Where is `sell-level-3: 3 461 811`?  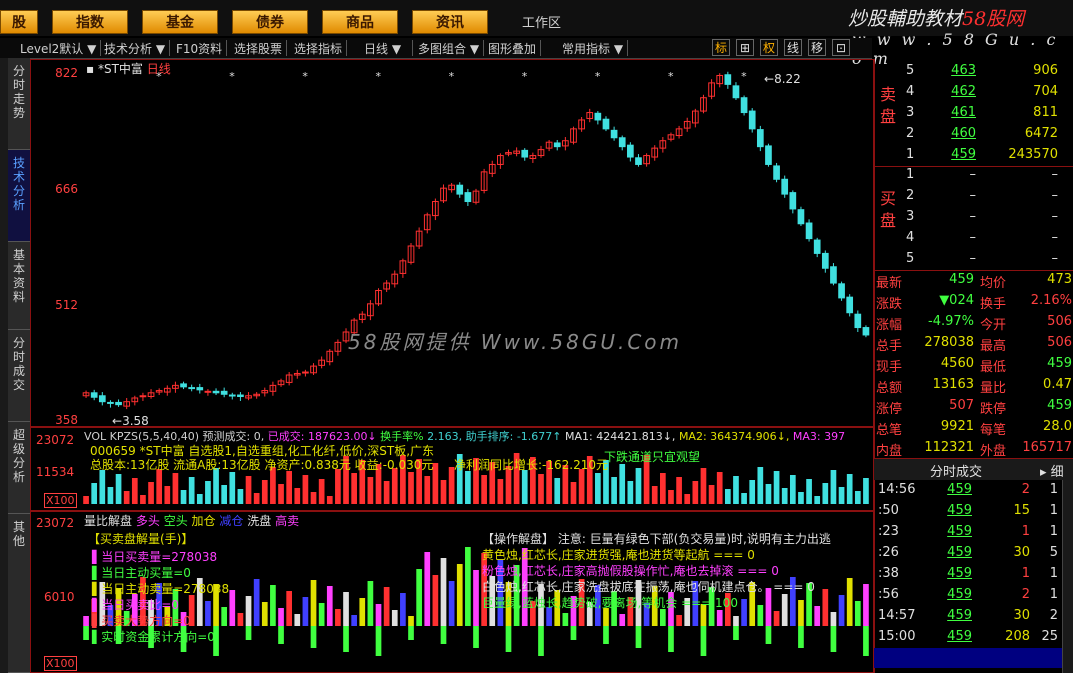 sell-level-3: 3 461 811 is located at coordinates (985, 115).